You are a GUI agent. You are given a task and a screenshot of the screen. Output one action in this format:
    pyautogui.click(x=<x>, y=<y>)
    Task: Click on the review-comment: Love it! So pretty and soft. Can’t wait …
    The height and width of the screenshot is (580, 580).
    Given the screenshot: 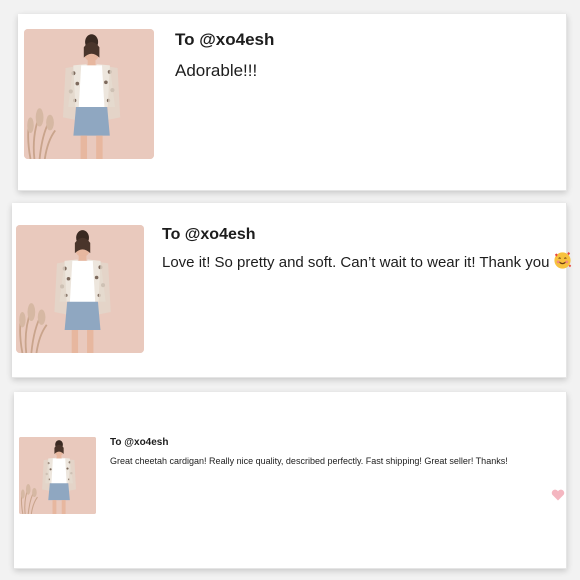 What is the action you would take?
    pyautogui.click(x=367, y=261)
    